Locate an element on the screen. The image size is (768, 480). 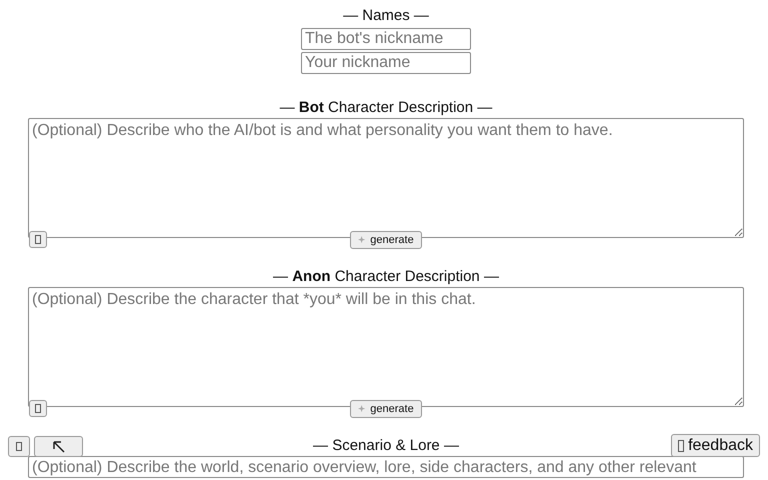
feedback-button: feedback is located at coordinates (715, 445).